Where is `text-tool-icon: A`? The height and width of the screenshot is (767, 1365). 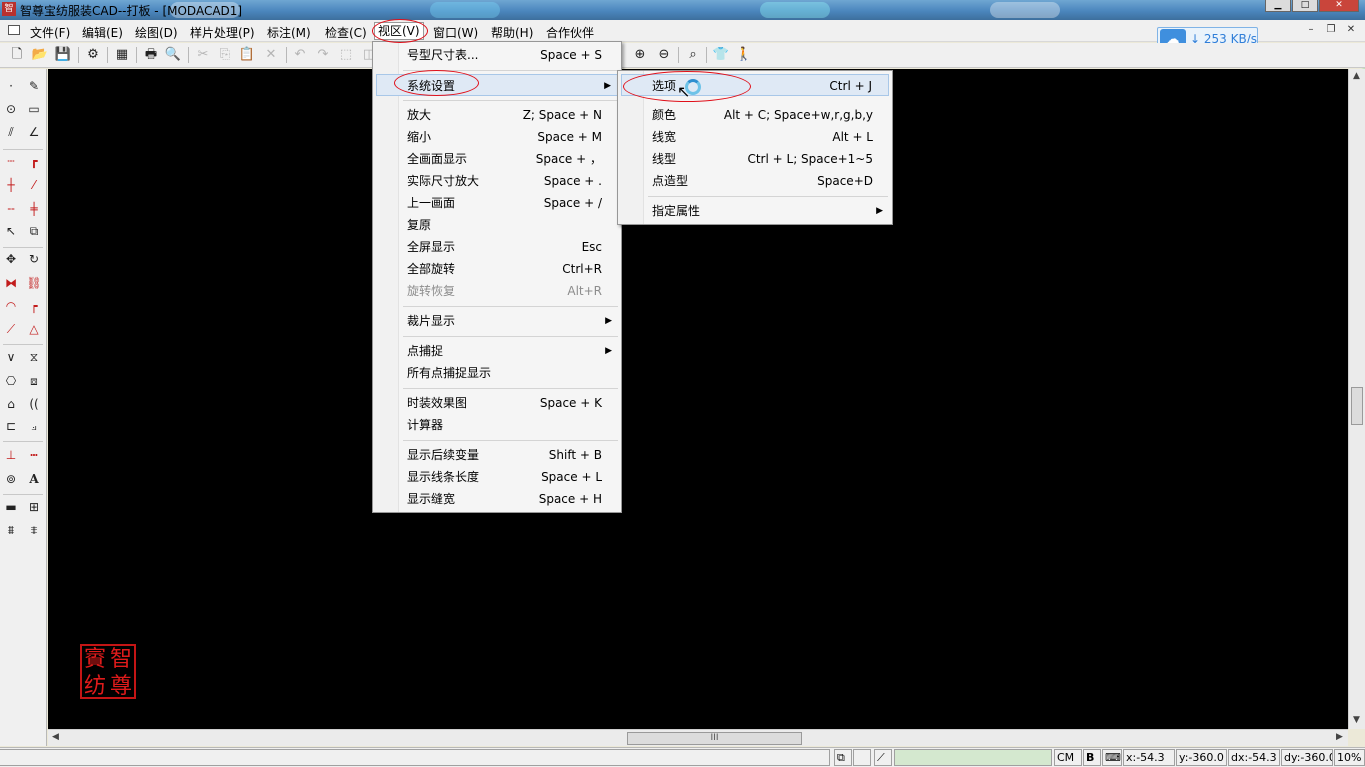
text-tool-icon: A is located at coordinates (34, 479).